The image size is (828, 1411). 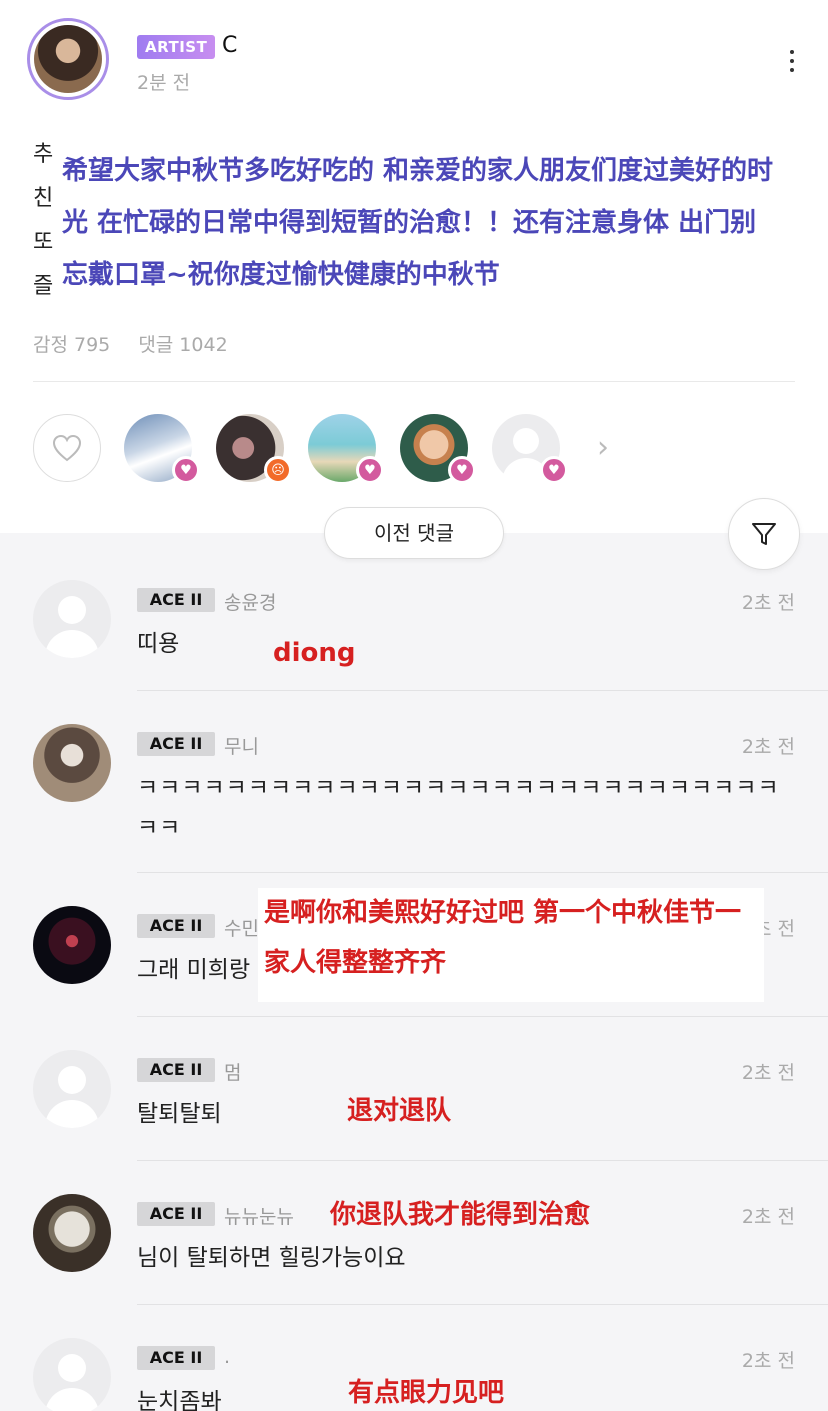 I want to click on translation-note: 退对退队, so click(x=399, y=1111).